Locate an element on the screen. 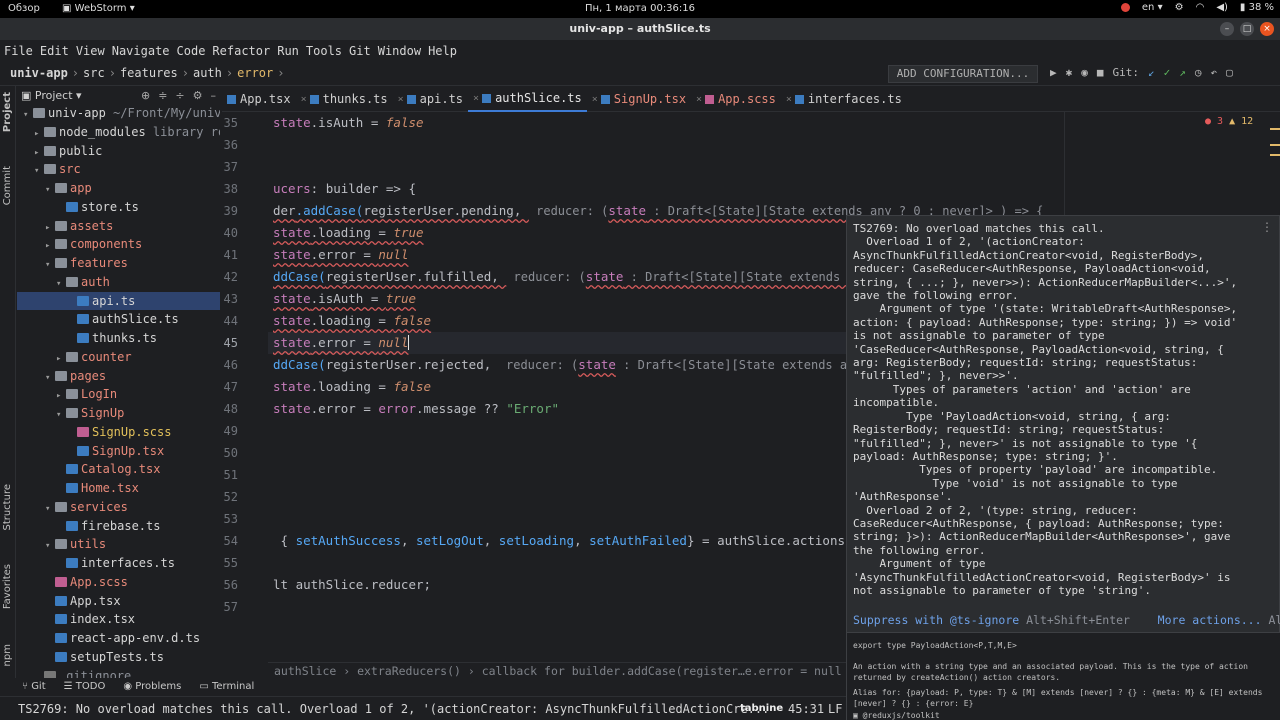 This screenshot has height=720, width=1280. cursor-position: 45:31 is located at coordinates (806, 708).